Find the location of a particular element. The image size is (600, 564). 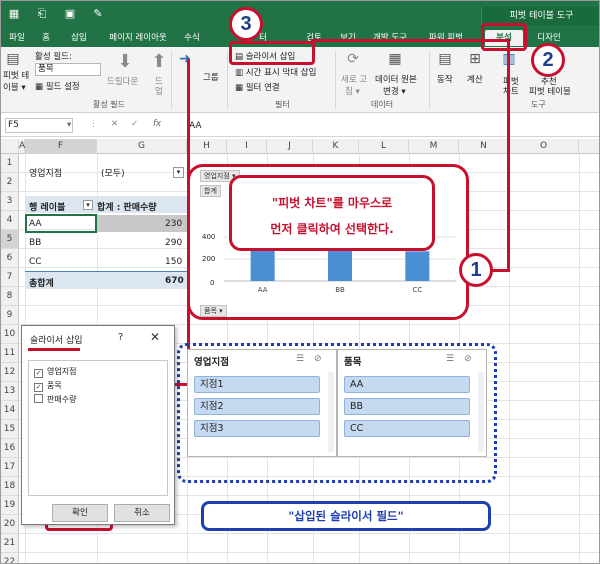

save-icon: ▣ is located at coordinates (70, 14).